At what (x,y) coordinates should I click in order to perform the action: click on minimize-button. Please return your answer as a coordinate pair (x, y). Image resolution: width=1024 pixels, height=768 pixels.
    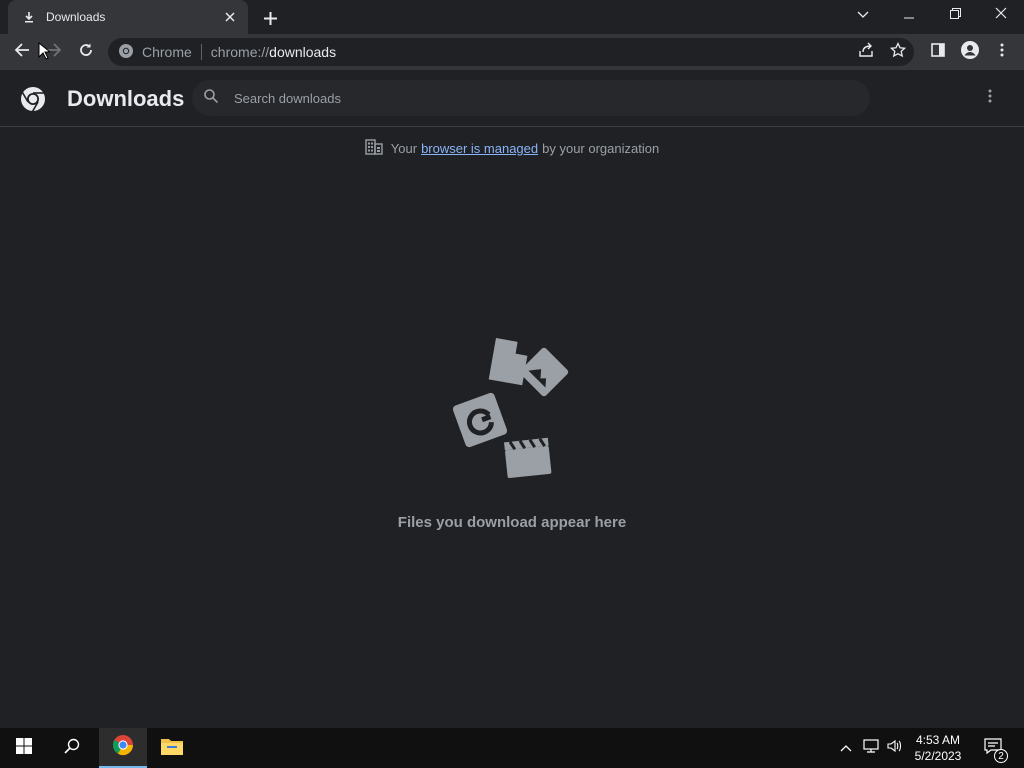
    Looking at the image, I should click on (909, 15).